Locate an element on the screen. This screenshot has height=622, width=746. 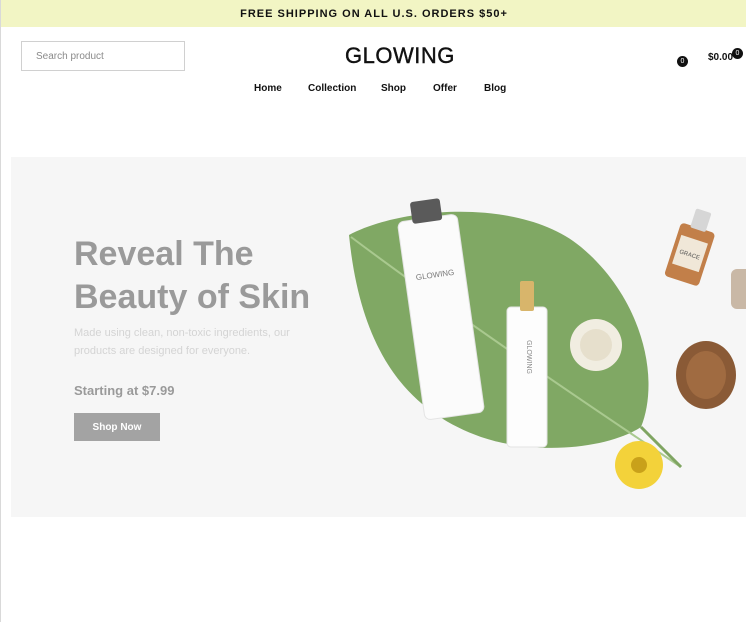
announcement-text: FREE SHIPPING ON ALL U.S. ORDERS $50+ is located at coordinates (374, 13).